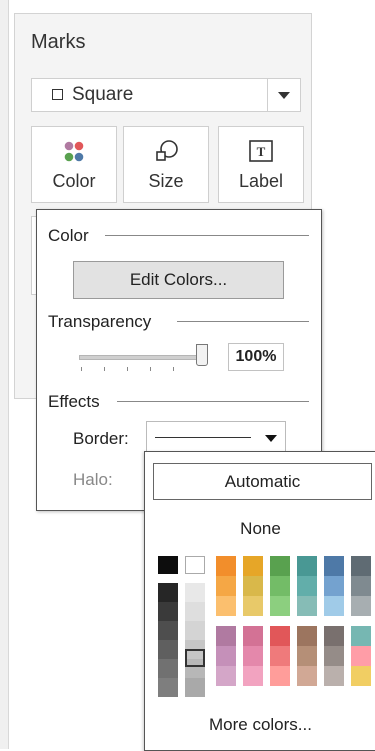 This screenshot has height=751, width=375. Describe the element at coordinates (166, 164) in the screenshot. I see `size-shelf-button: Size` at that location.